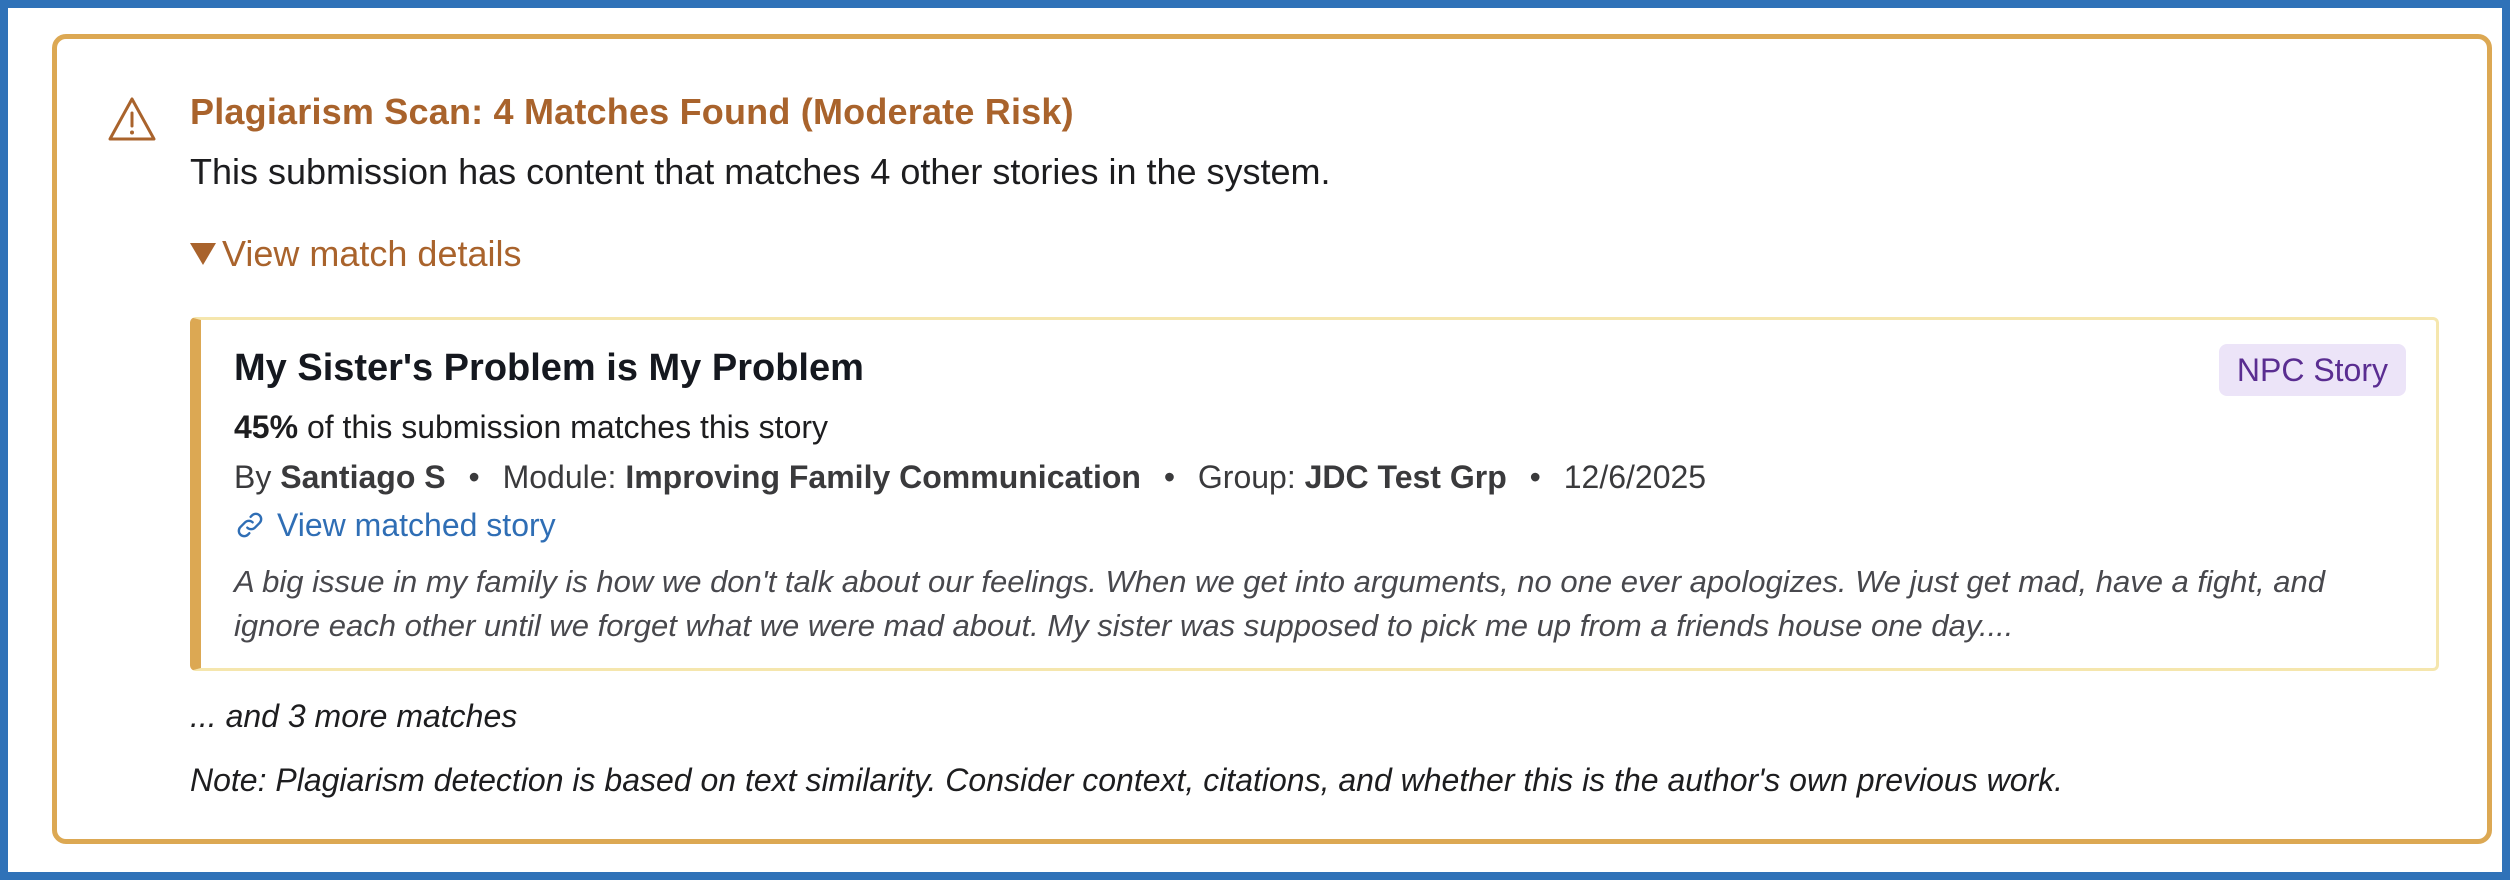 The width and height of the screenshot is (2510, 880). What do you see at coordinates (1320, 525) in the screenshot?
I see `view-matched-story-link: View matched story` at bounding box center [1320, 525].